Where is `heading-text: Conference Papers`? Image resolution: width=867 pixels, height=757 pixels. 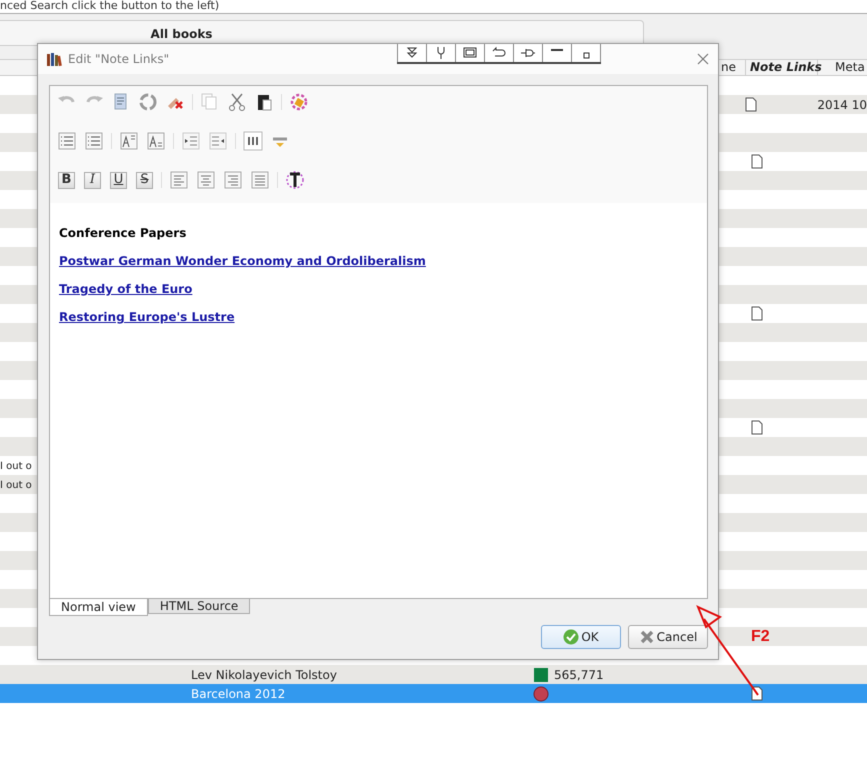
heading-text: Conference Papers is located at coordinates (123, 233).